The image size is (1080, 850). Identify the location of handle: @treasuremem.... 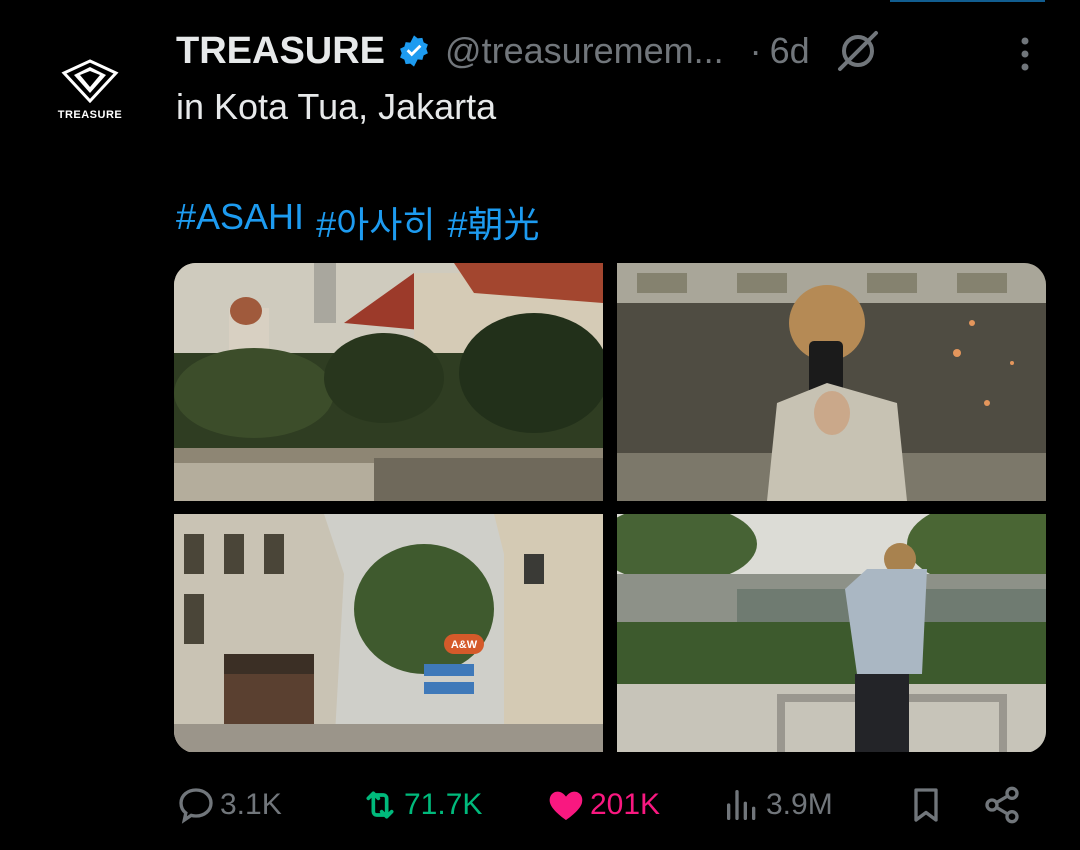
(584, 51).